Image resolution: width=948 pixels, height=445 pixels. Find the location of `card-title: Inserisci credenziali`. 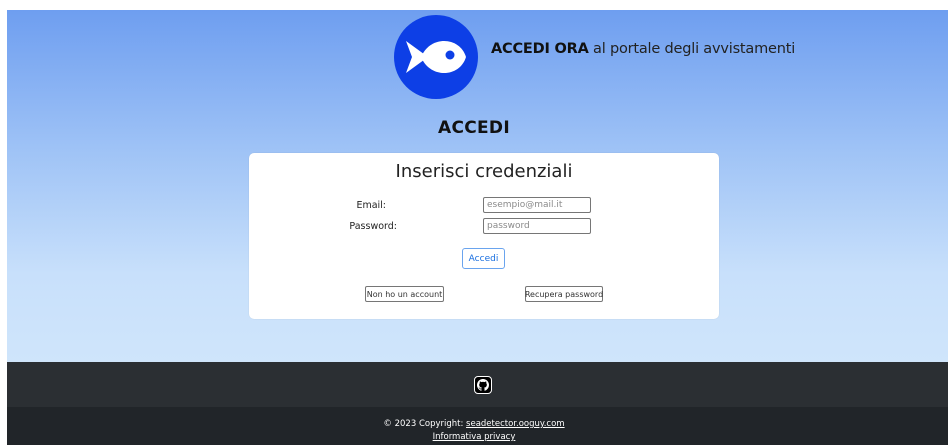

card-title: Inserisci credenziali is located at coordinates (484, 171).